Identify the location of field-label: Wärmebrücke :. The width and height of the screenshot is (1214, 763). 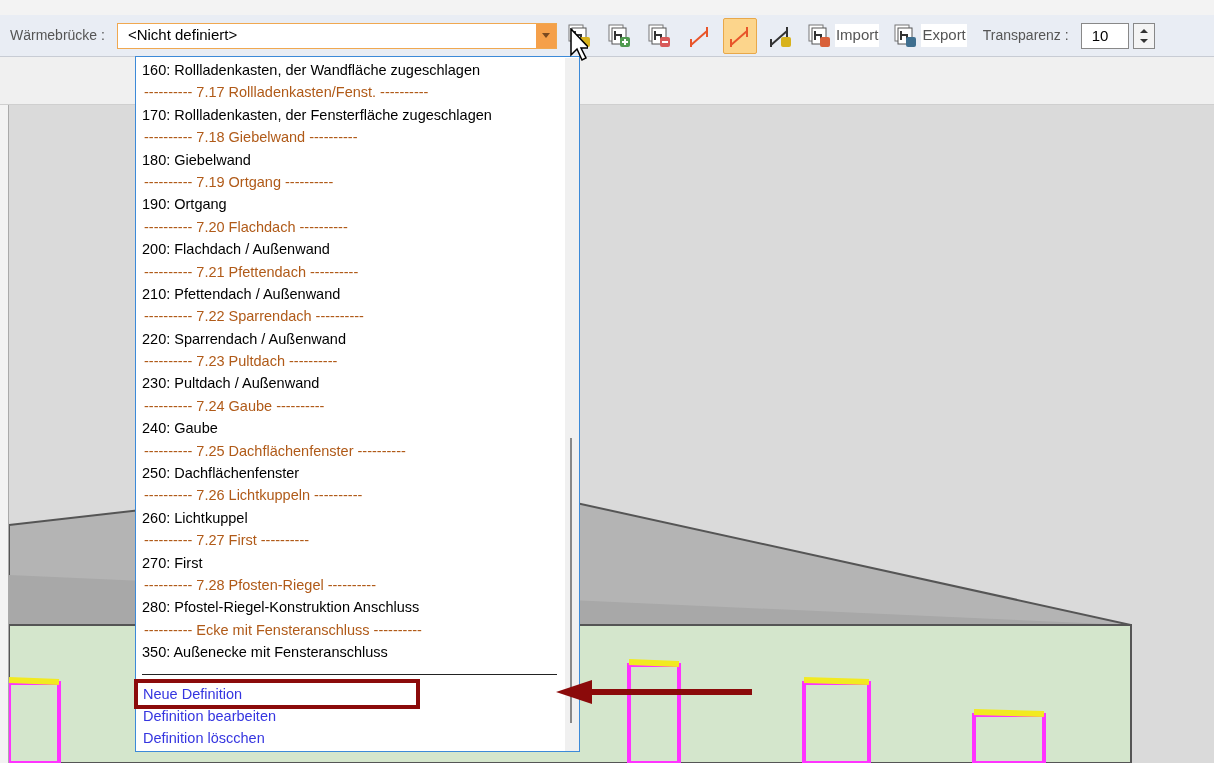
(57, 35).